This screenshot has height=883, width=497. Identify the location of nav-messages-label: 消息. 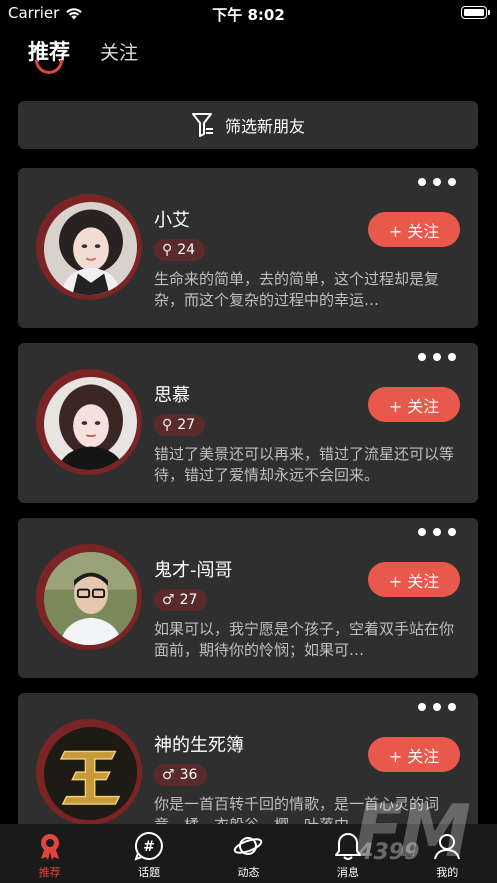
(347, 872).